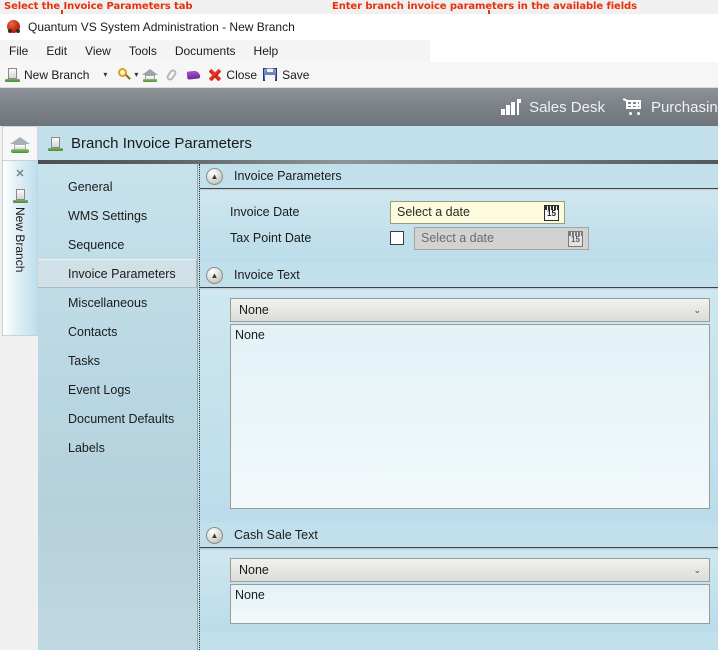  Describe the element at coordinates (98, 51) in the screenshot. I see `menu-item-view: View` at that location.